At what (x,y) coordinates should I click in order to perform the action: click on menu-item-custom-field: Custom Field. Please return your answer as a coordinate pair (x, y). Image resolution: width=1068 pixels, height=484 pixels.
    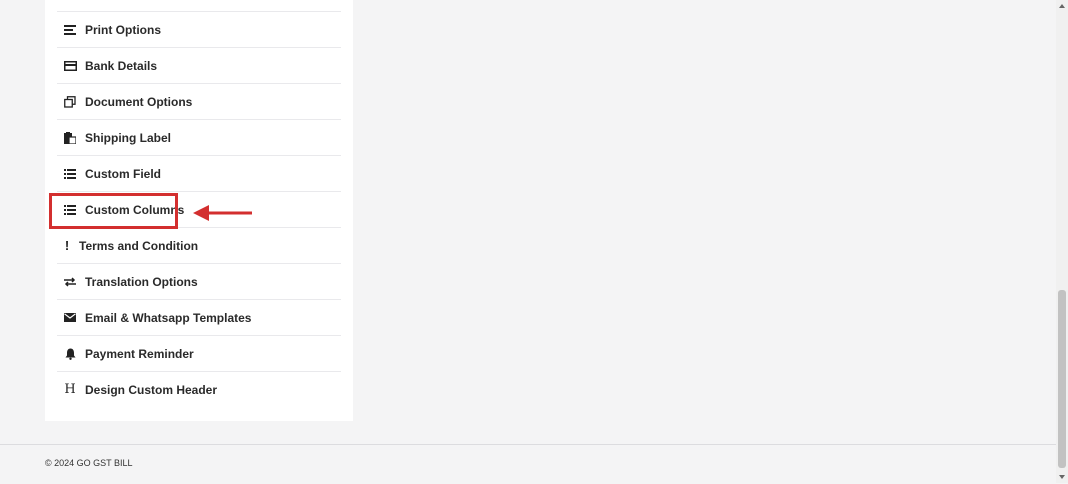
    Looking at the image, I should click on (199, 173).